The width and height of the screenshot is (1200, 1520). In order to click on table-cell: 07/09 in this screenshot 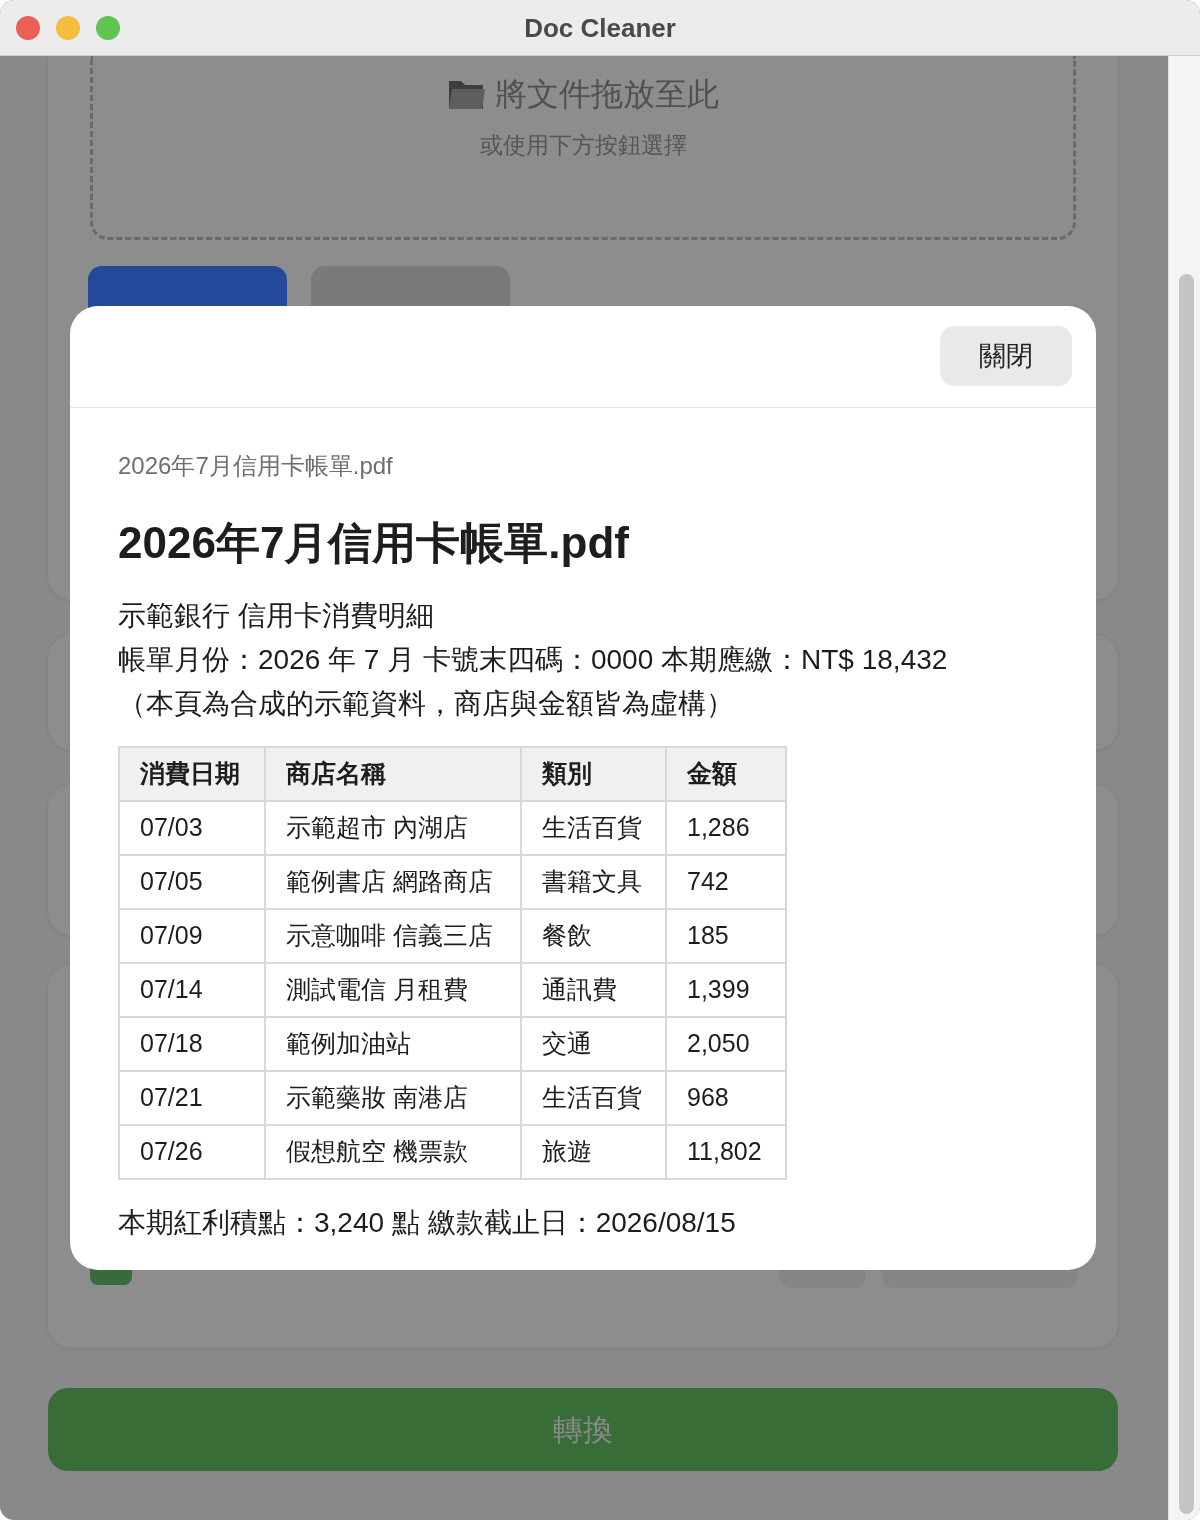, I will do `click(192, 936)`.